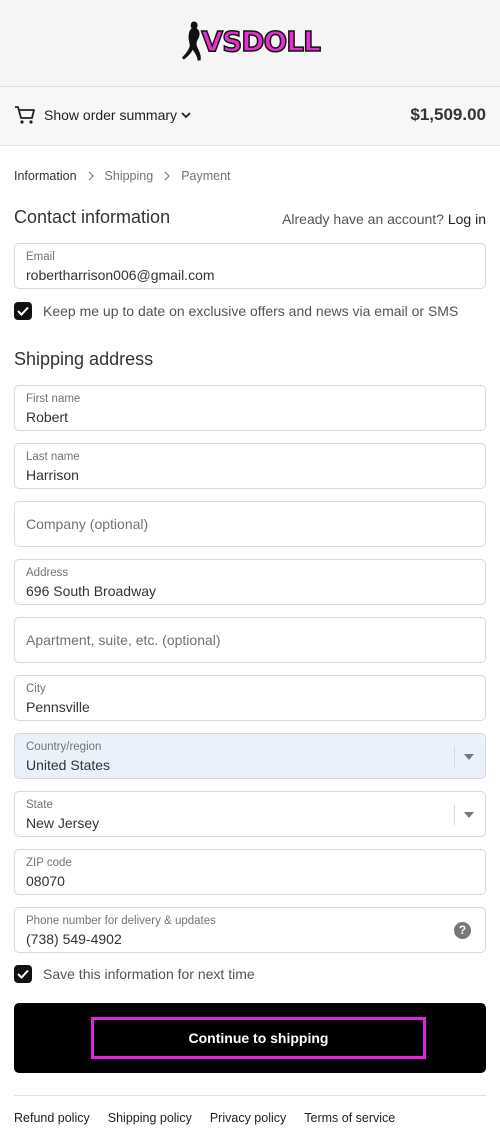 Image resolution: width=500 pixels, height=1147 pixels. I want to click on state-select: State New Jersey, so click(250, 814).